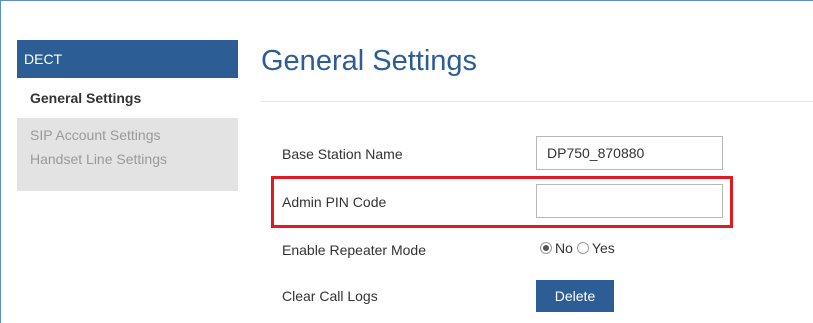 The height and width of the screenshot is (323, 813). I want to click on repeater-mode-no-radio, so click(546, 248).